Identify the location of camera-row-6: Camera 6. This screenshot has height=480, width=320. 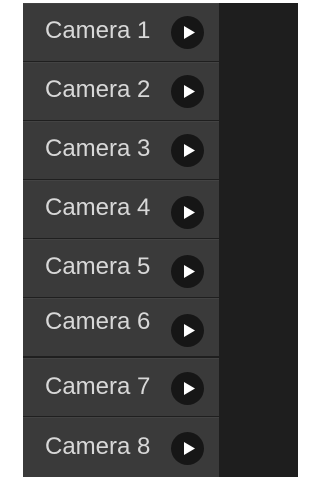
(121, 327).